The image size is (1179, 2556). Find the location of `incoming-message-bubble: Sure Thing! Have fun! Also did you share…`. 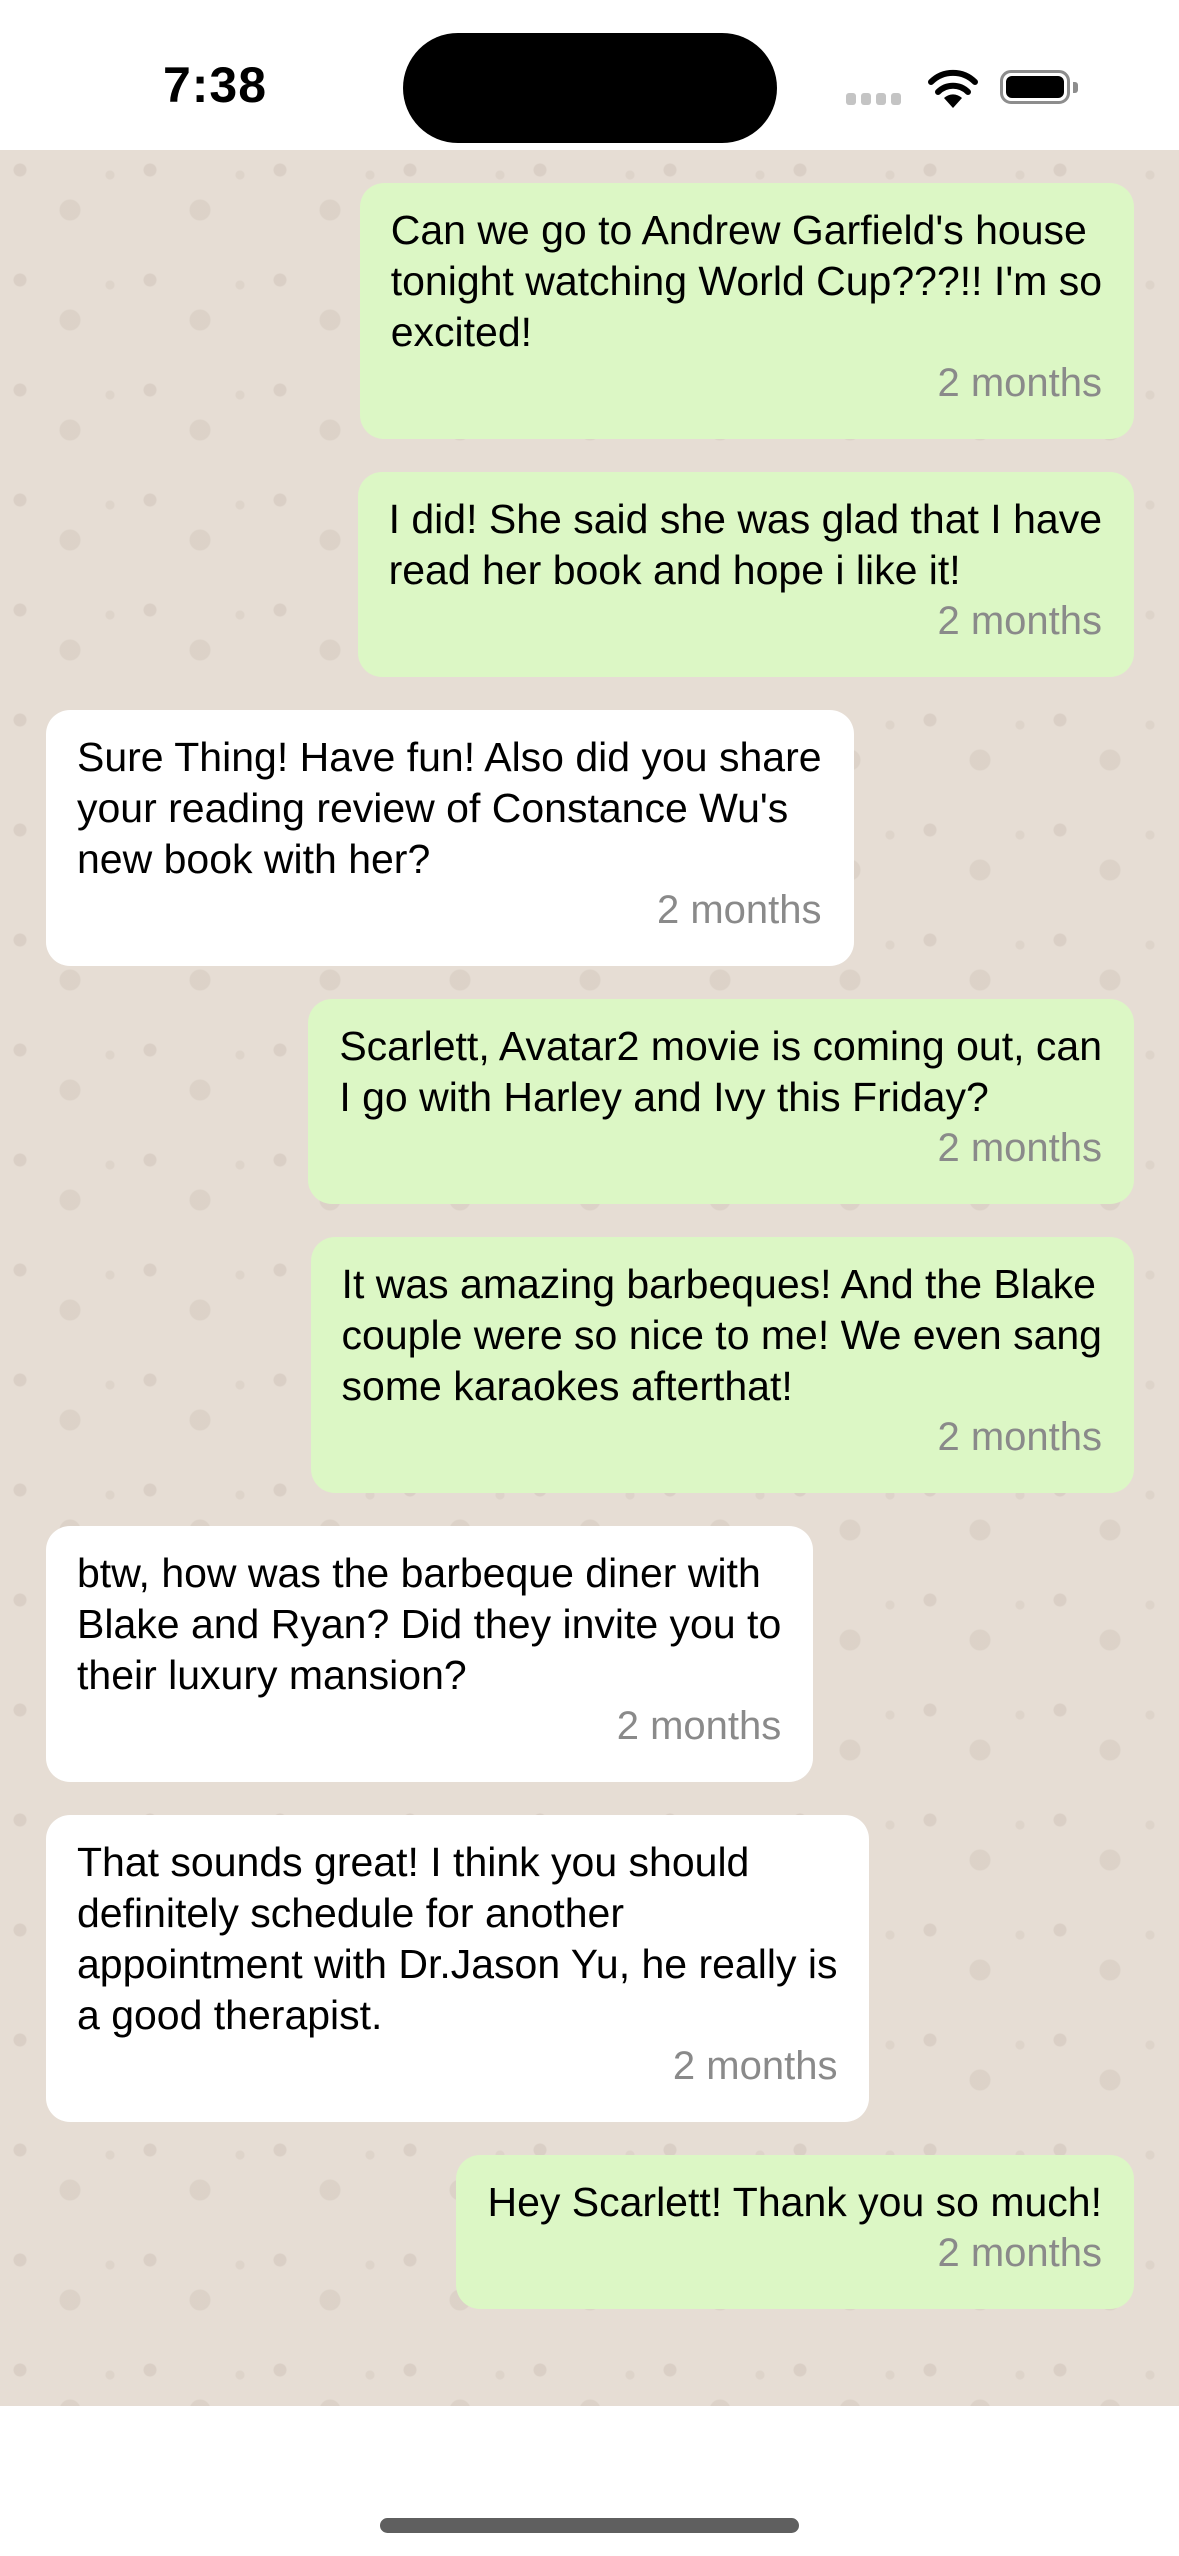

incoming-message-bubble: Sure Thing! Have fun! Also did you share… is located at coordinates (450, 838).